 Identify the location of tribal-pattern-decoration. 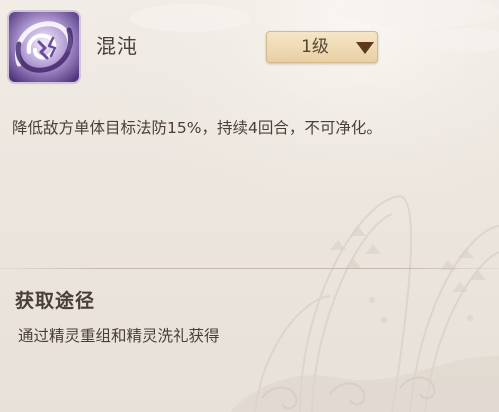
(408, 274).